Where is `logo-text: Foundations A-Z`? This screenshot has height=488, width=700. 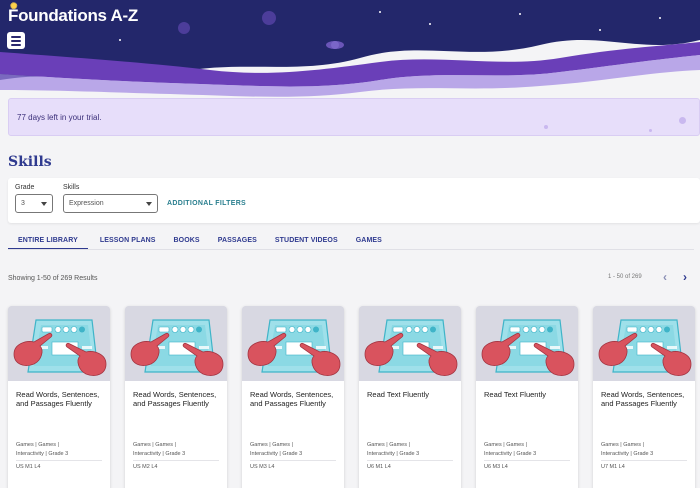
logo-text: Foundations A-Z is located at coordinates (73, 15).